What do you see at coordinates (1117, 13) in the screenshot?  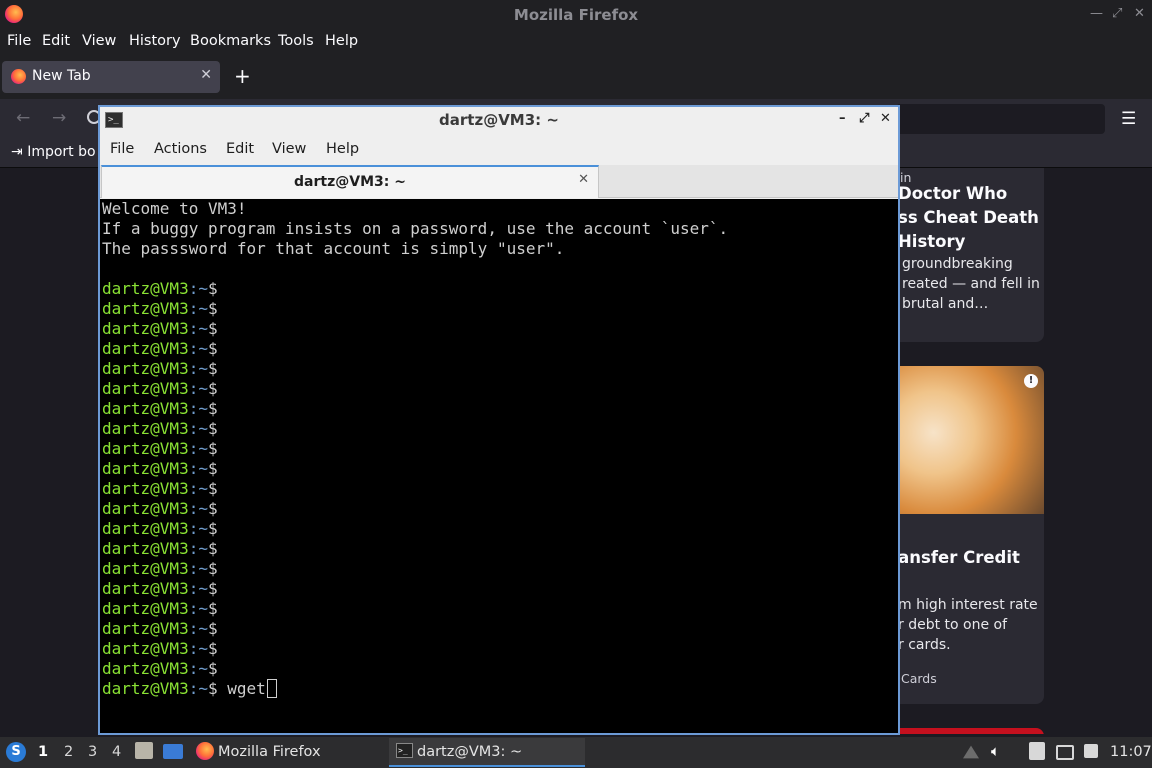 I see `maximize-icon: ⤢` at bounding box center [1117, 13].